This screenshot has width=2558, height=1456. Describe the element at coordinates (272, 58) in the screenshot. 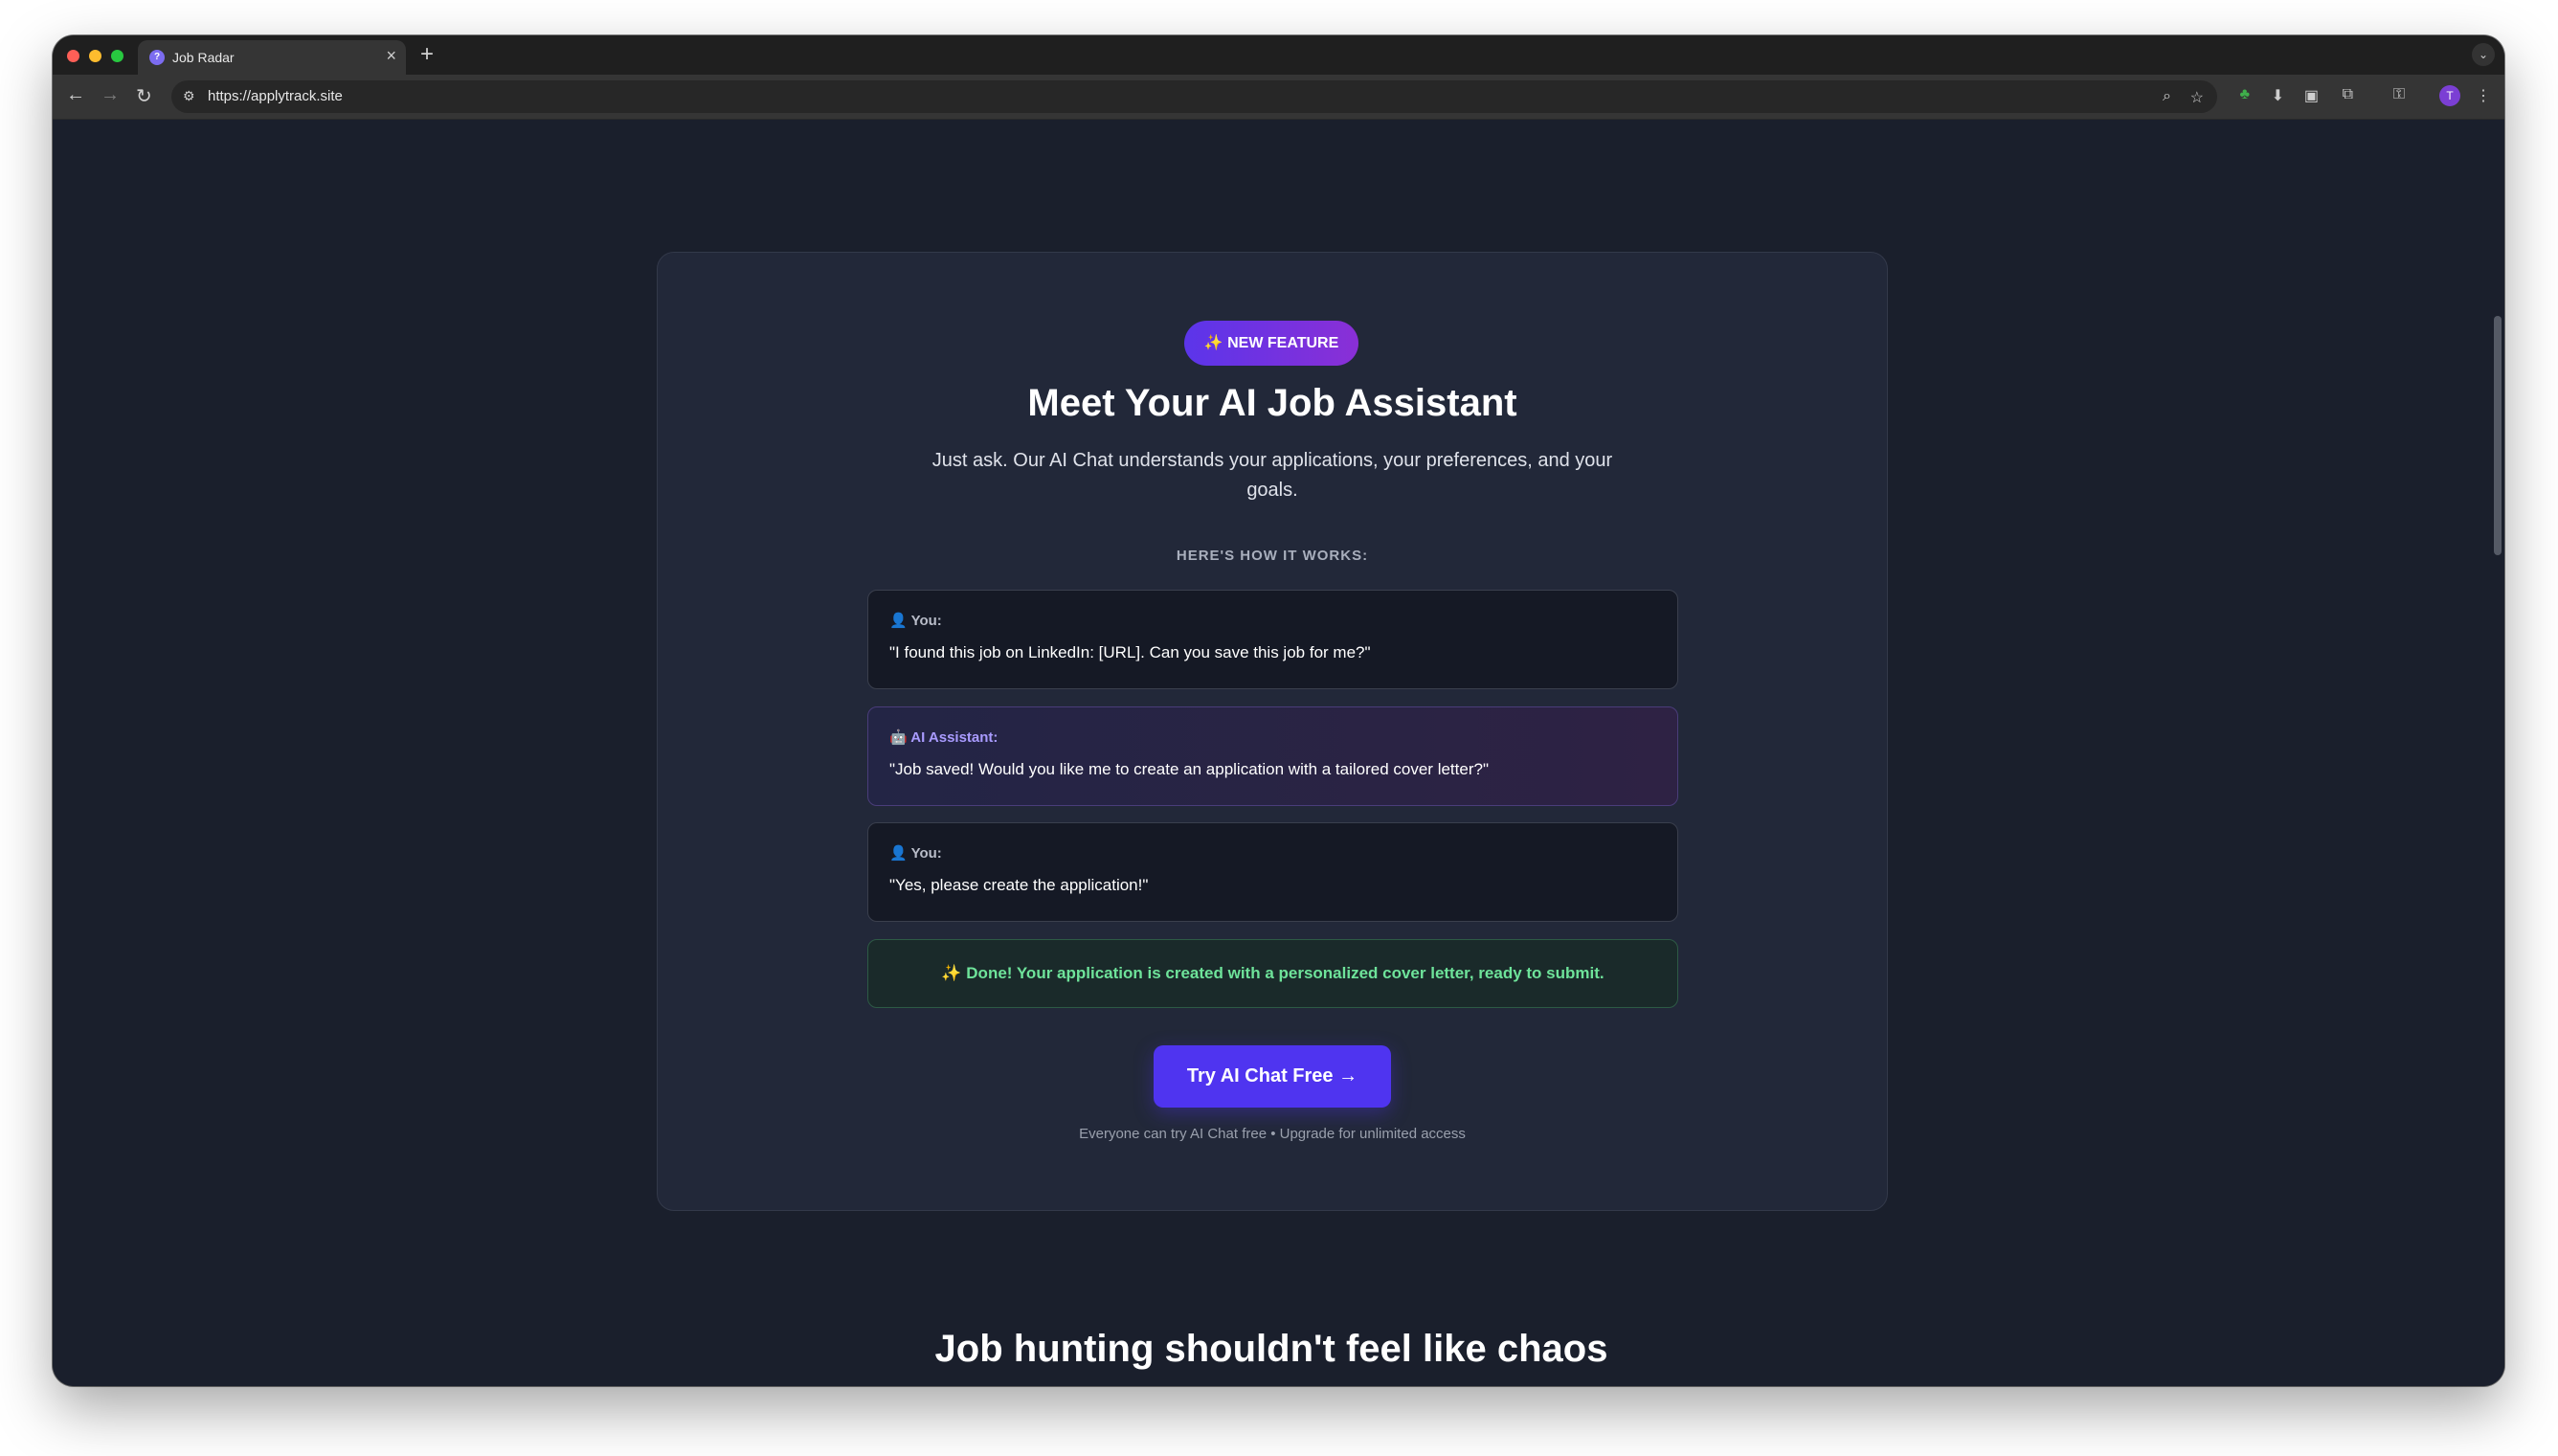

I see `browser-tab: ? Job Radar ×` at that location.